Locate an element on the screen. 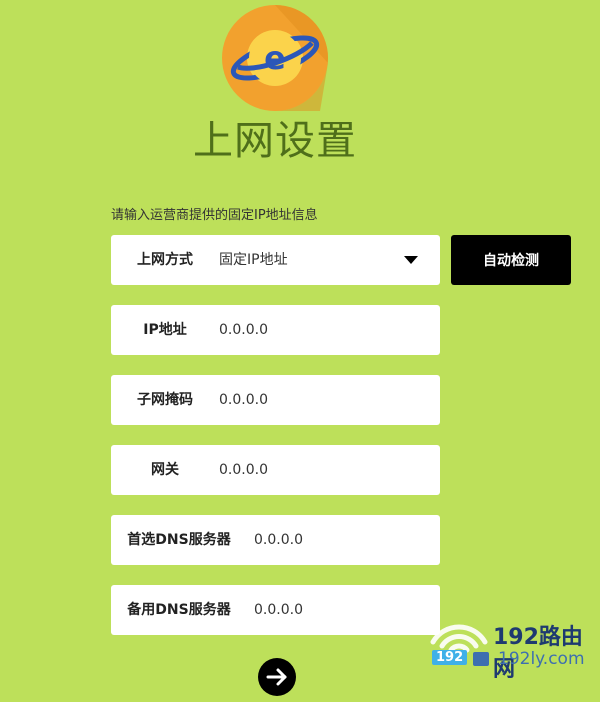 This screenshot has width=600, height=702. secondary-dns-input: 0.0.0.0 is located at coordinates (278, 610).